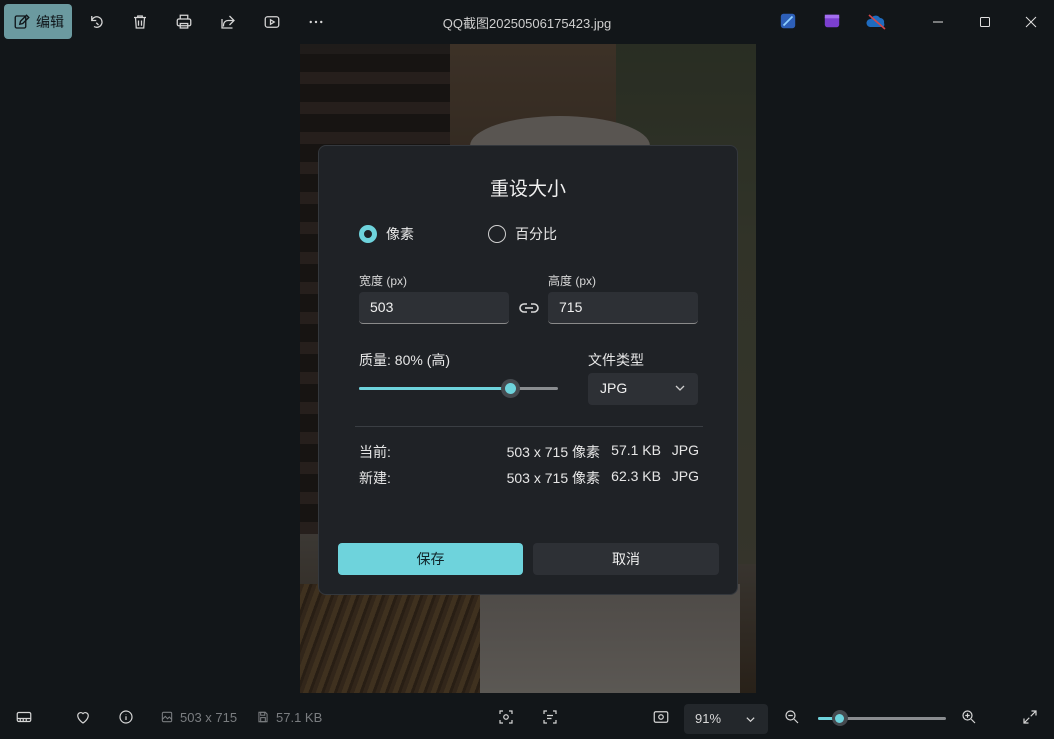  I want to click on divider, so click(529, 426).